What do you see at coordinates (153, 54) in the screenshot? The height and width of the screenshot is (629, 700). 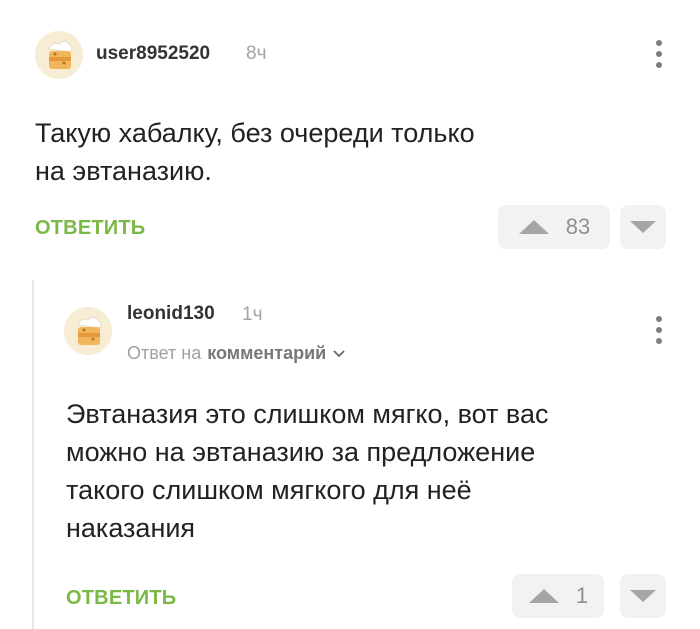 I see `username: user8952520` at bounding box center [153, 54].